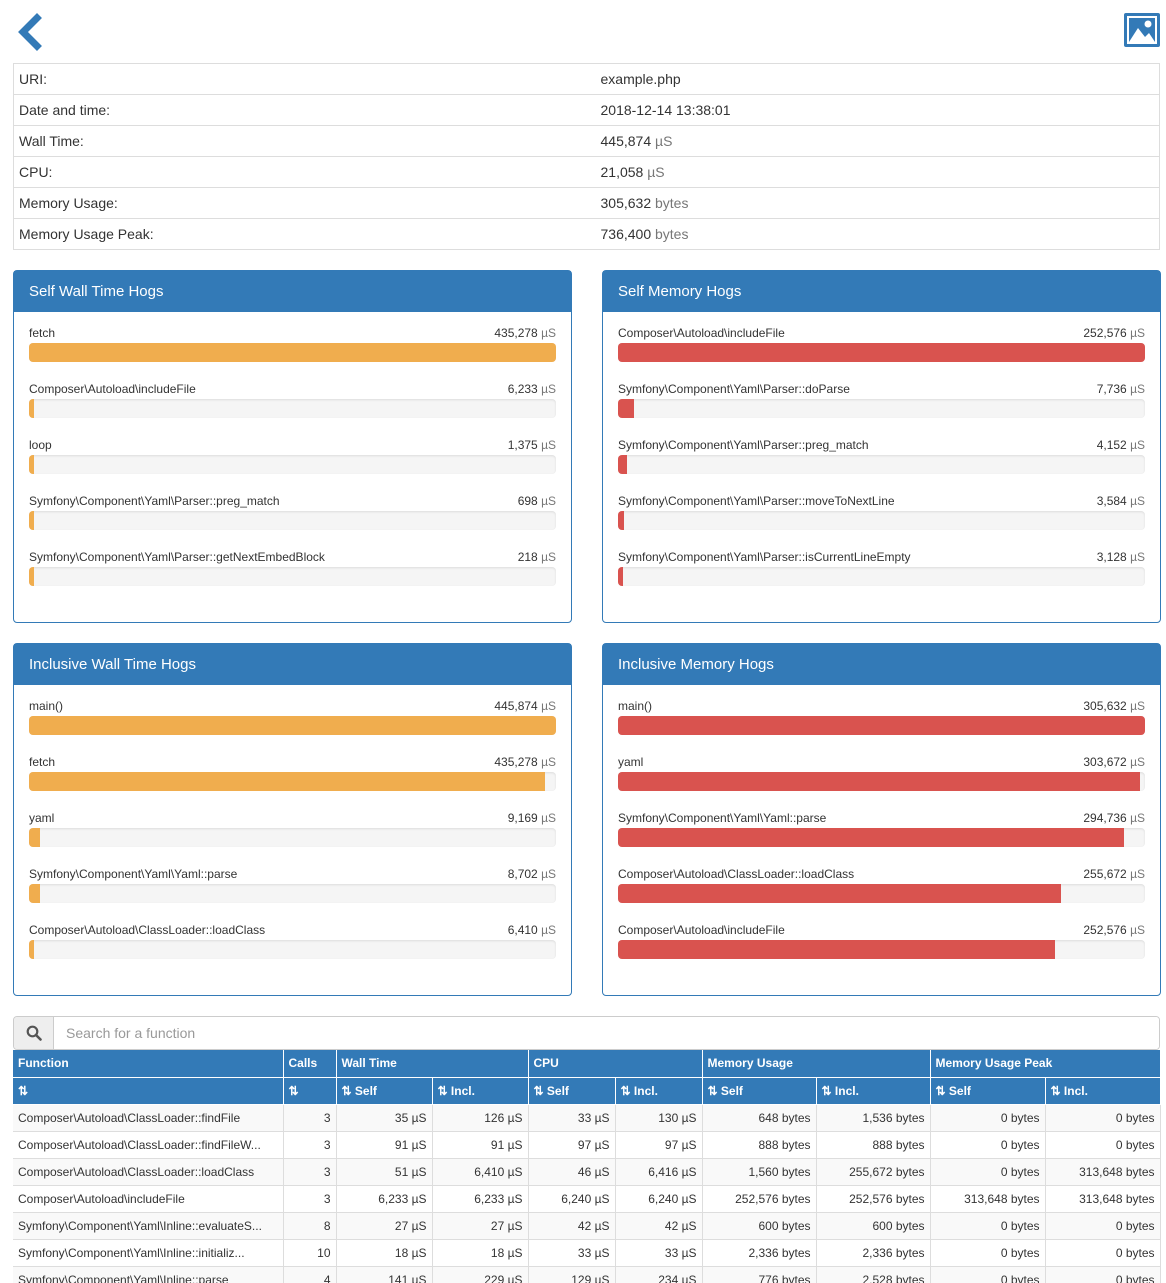  Describe the element at coordinates (522, 930) in the screenshot. I see `hog-value: 6,410` at that location.